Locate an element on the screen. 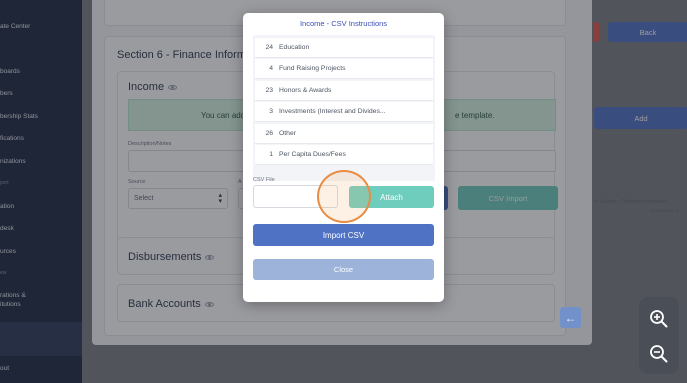 This screenshot has width=687, height=383. list-item-code: 23 is located at coordinates (269, 90).